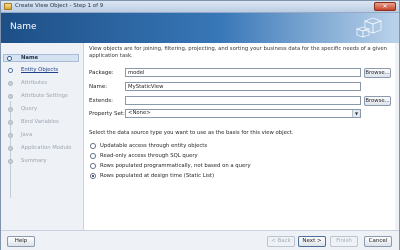 This screenshot has height=250, width=400. Describe the element at coordinates (385, 6) in the screenshot. I see `close-button: ✕` at that location.